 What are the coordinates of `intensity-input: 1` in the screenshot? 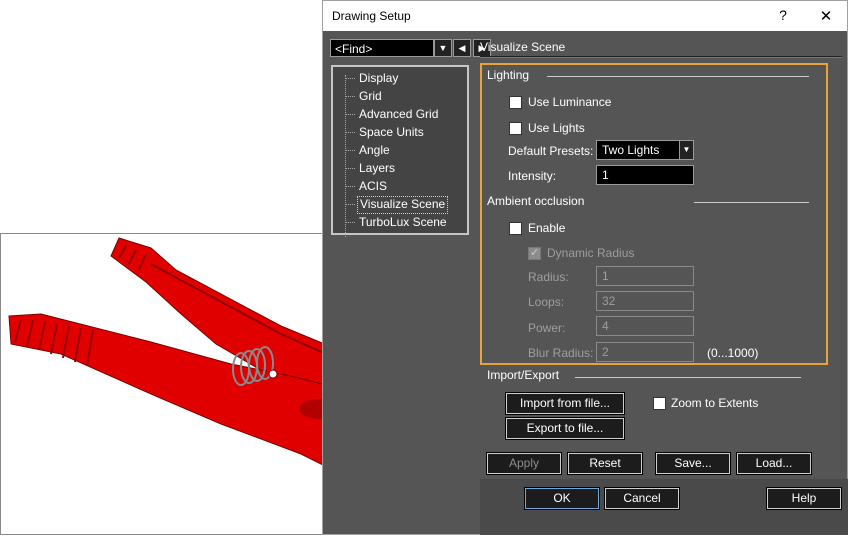 It's located at (645, 175).